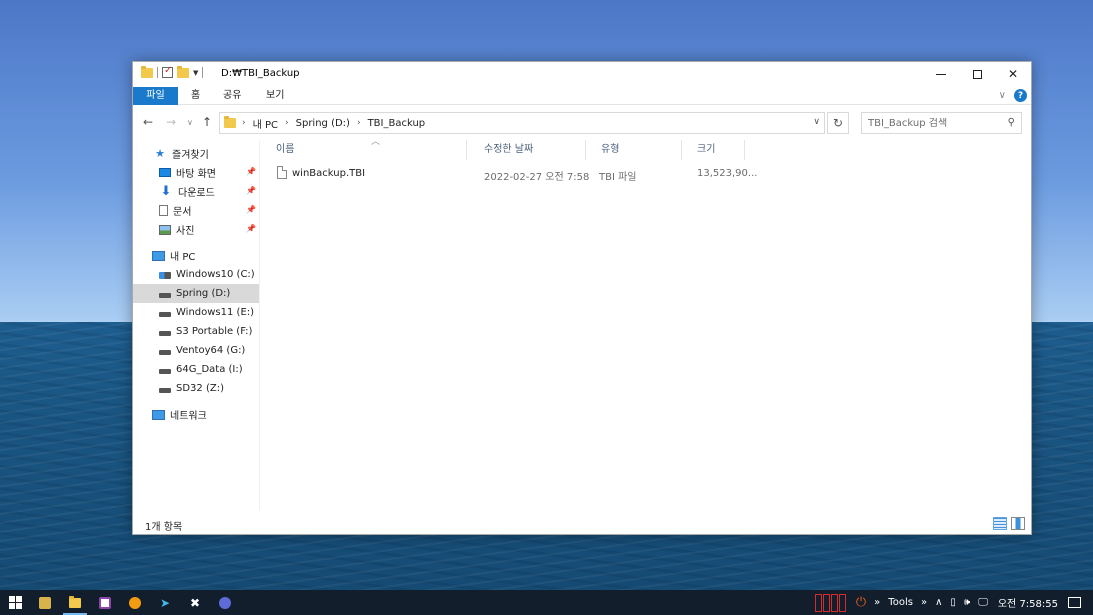 This screenshot has width=1093, height=615. What do you see at coordinates (275, 96) in the screenshot?
I see `tab-view: 보기` at bounding box center [275, 96].